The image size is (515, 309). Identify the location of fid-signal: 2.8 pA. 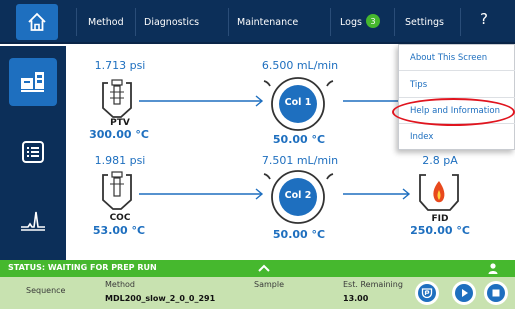
(440, 160).